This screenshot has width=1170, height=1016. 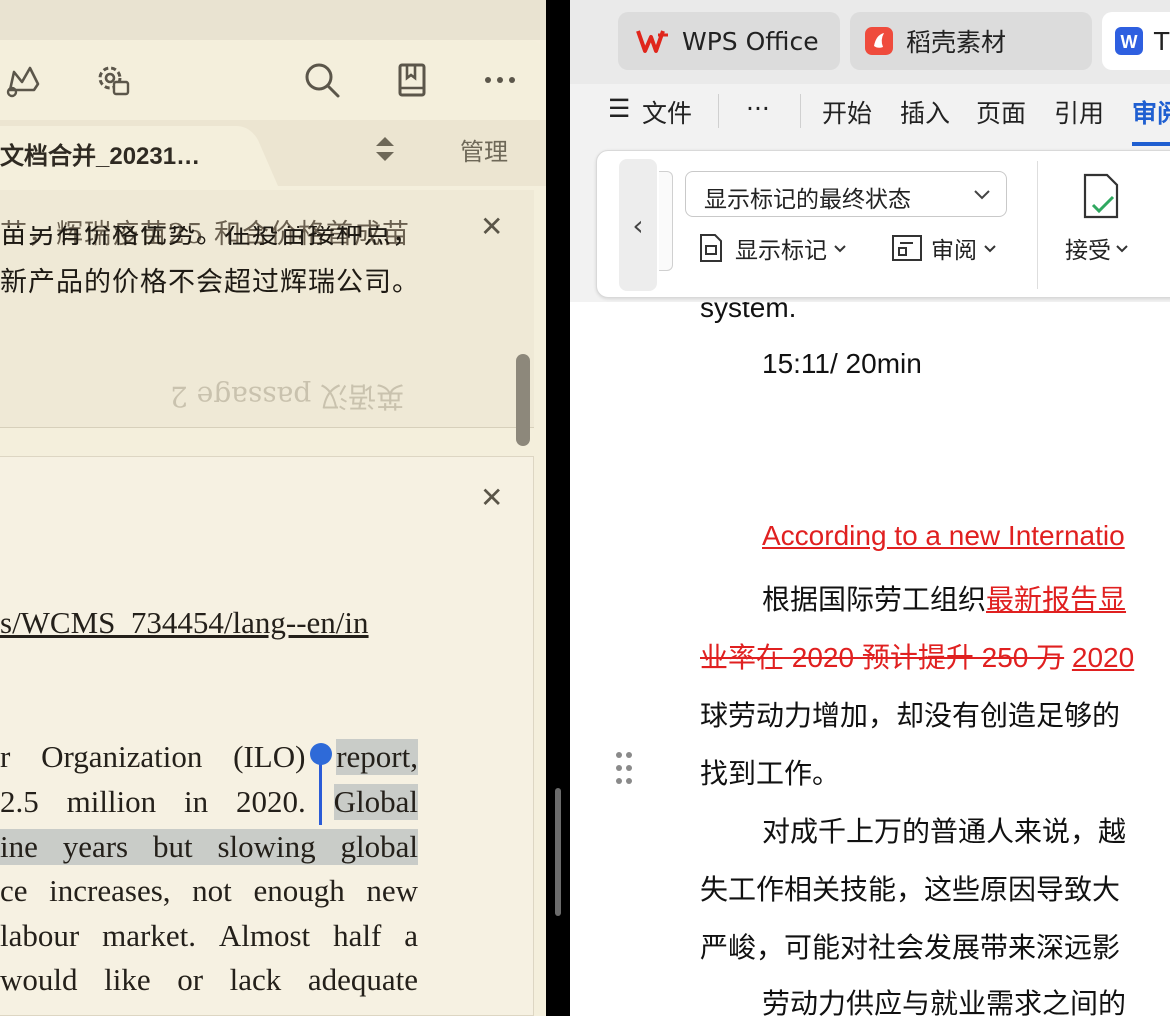 I want to click on doc-line-english-inserted: According to a new Internatio, so click(x=943, y=535).